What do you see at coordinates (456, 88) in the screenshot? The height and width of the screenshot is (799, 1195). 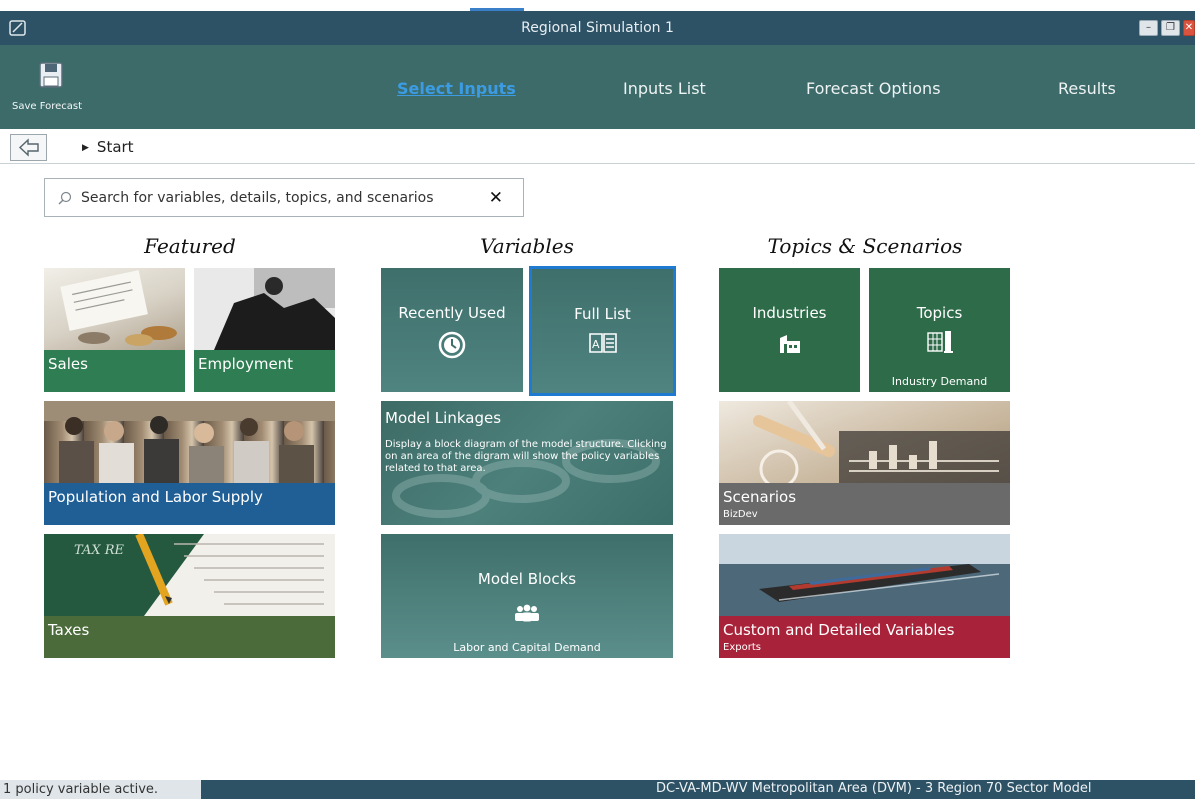 I see `tab-select-inputs: Select Inputs` at bounding box center [456, 88].